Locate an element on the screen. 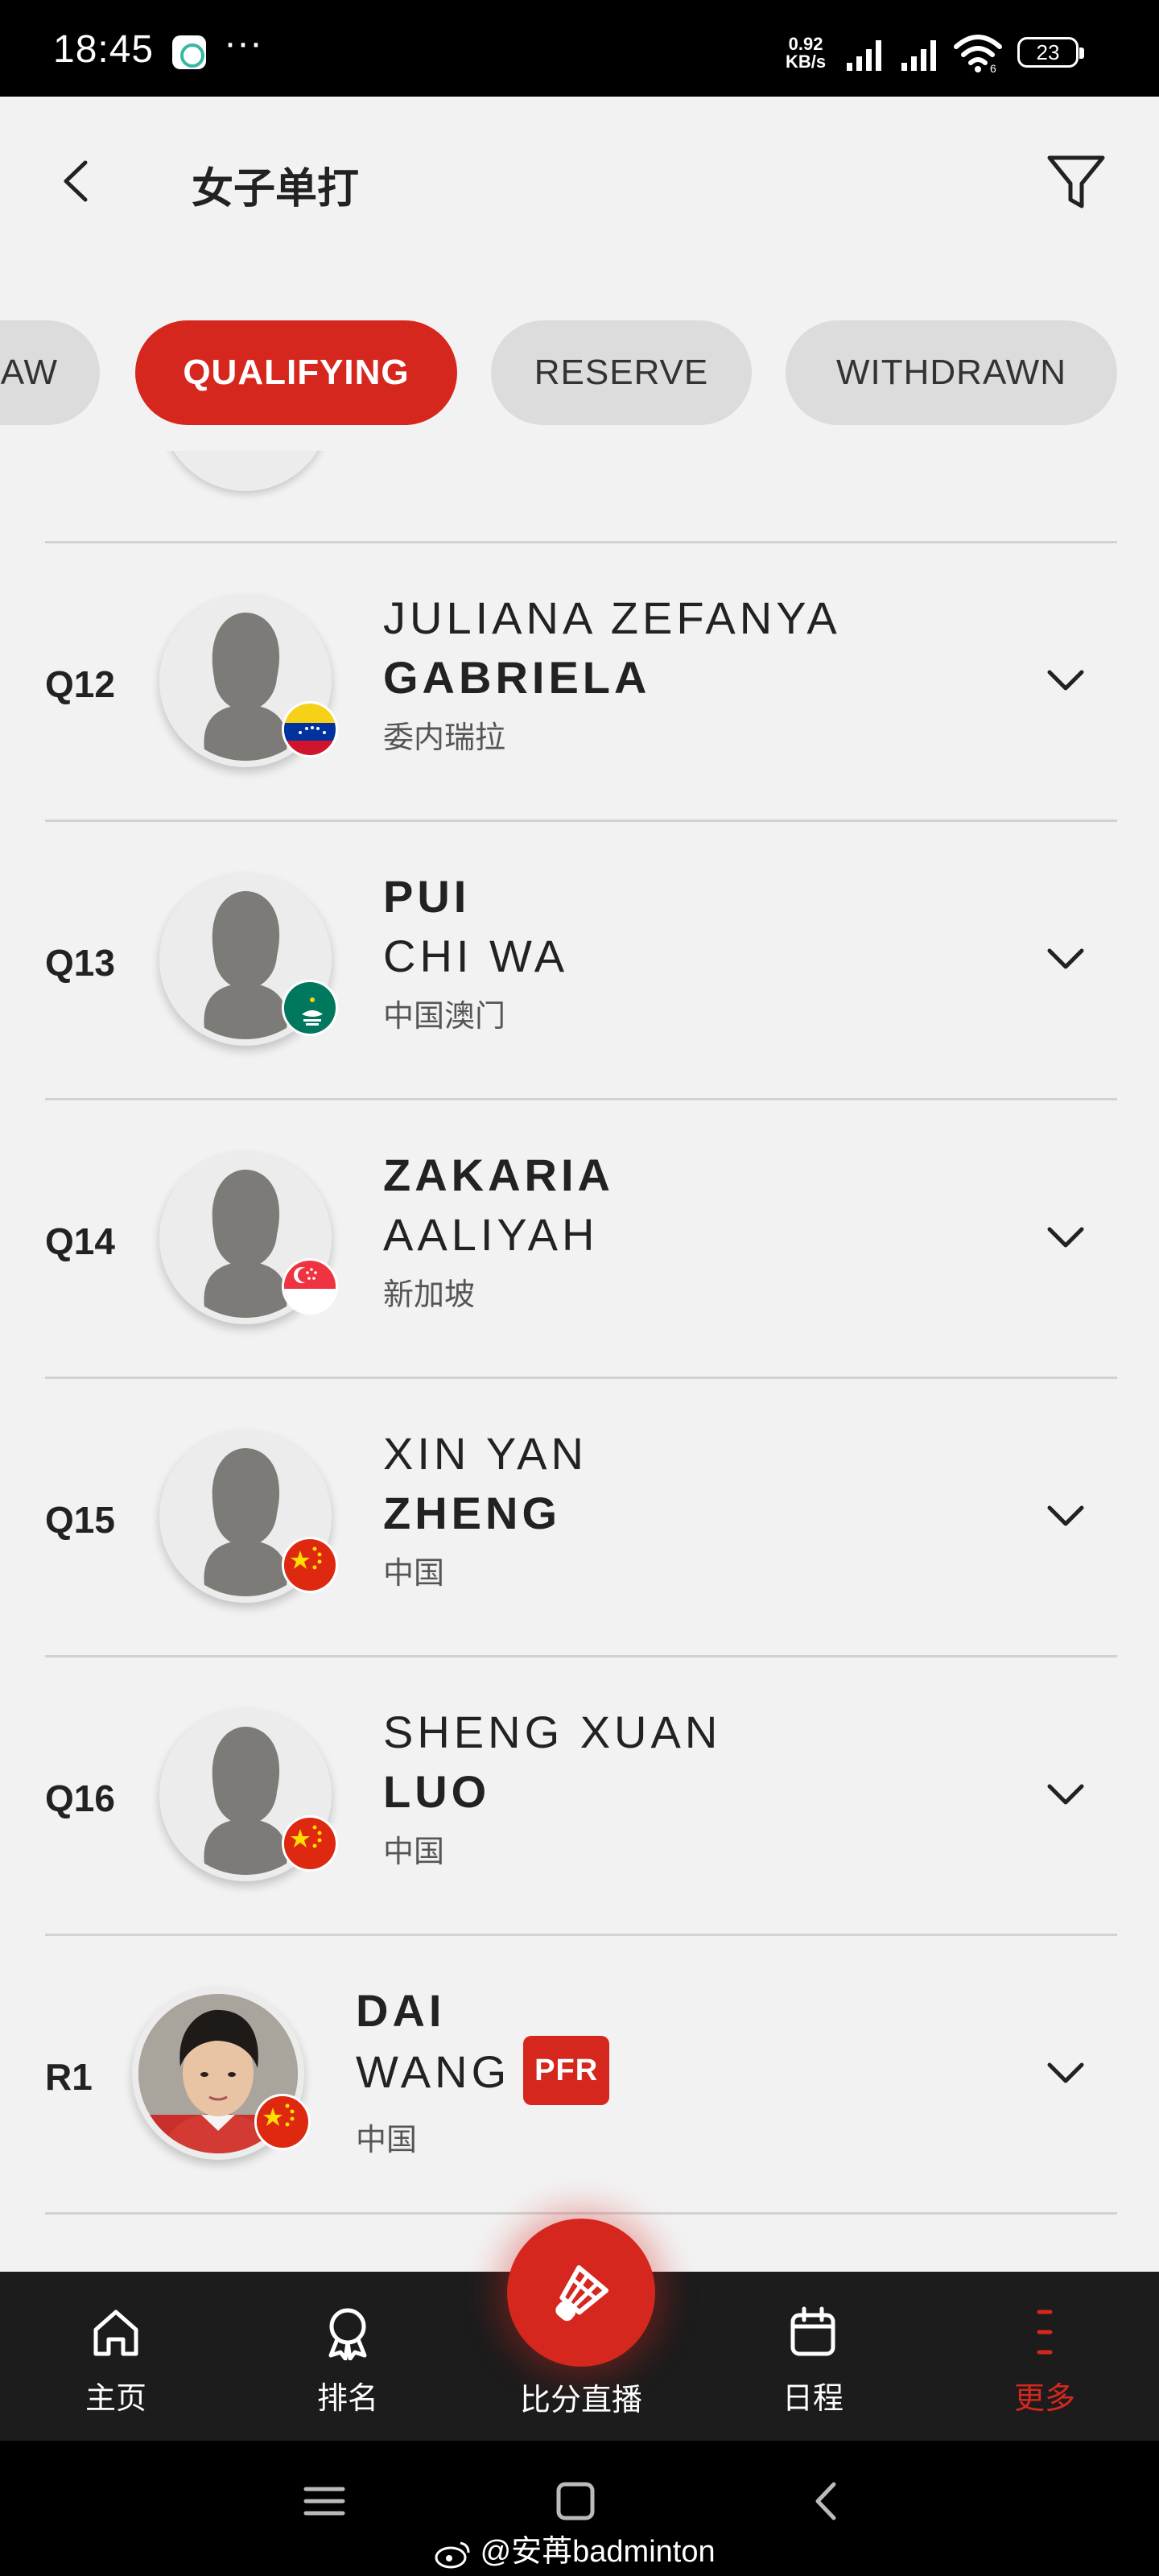 This screenshot has height=2576, width=1159. weibo-icon is located at coordinates (452, 2555).